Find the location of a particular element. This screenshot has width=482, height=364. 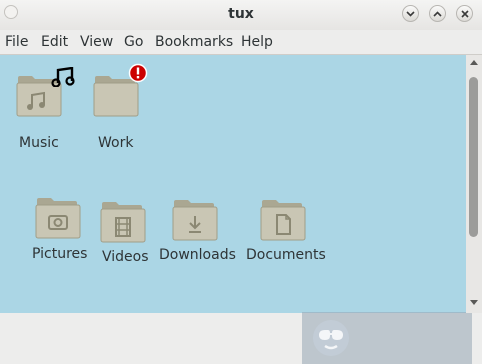

minimize-button is located at coordinates (410, 13).